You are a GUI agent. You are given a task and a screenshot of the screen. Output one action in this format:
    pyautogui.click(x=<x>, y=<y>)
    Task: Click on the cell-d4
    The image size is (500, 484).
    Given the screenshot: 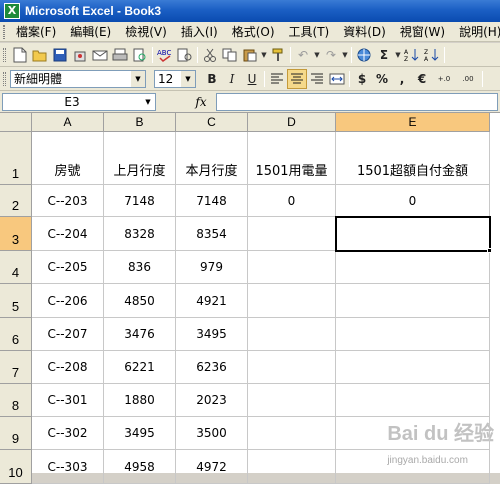 What is the action you would take?
    pyautogui.click(x=292, y=267)
    